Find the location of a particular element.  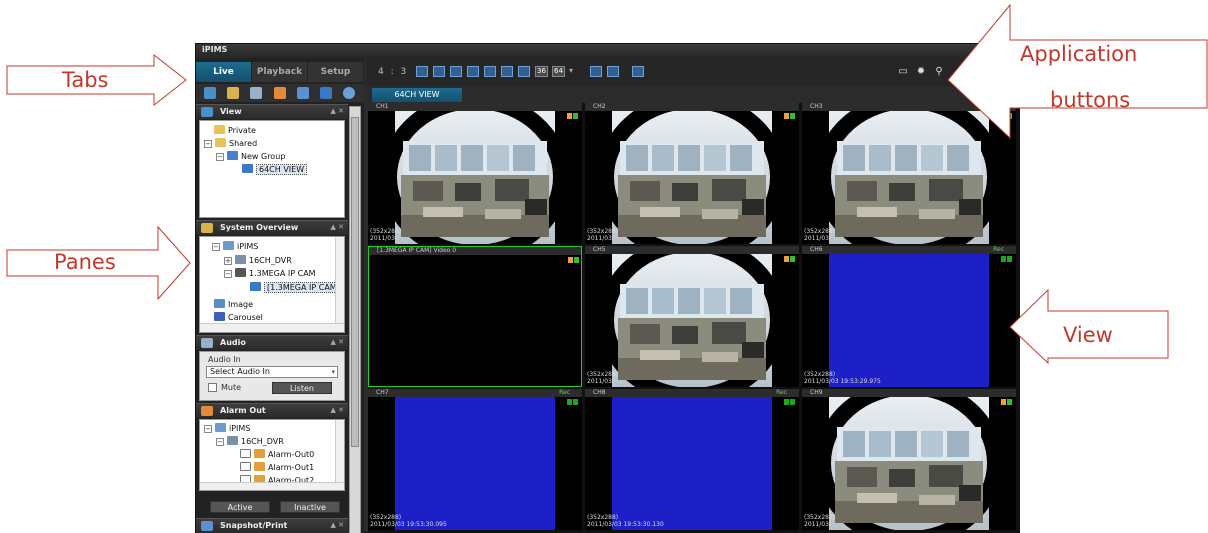

layout-10-icon is located at coordinates (507, 71).